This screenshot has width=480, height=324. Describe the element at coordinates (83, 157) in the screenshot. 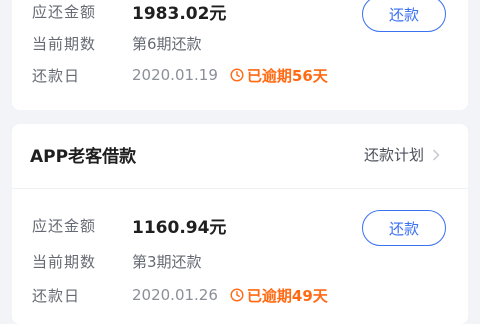

I see `loan-title: APP老客借款` at that location.